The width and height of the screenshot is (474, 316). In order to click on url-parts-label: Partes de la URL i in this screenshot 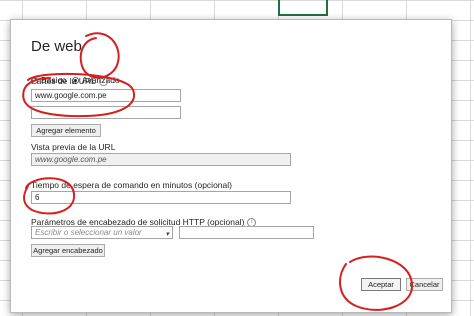, I will do `click(69, 81)`.